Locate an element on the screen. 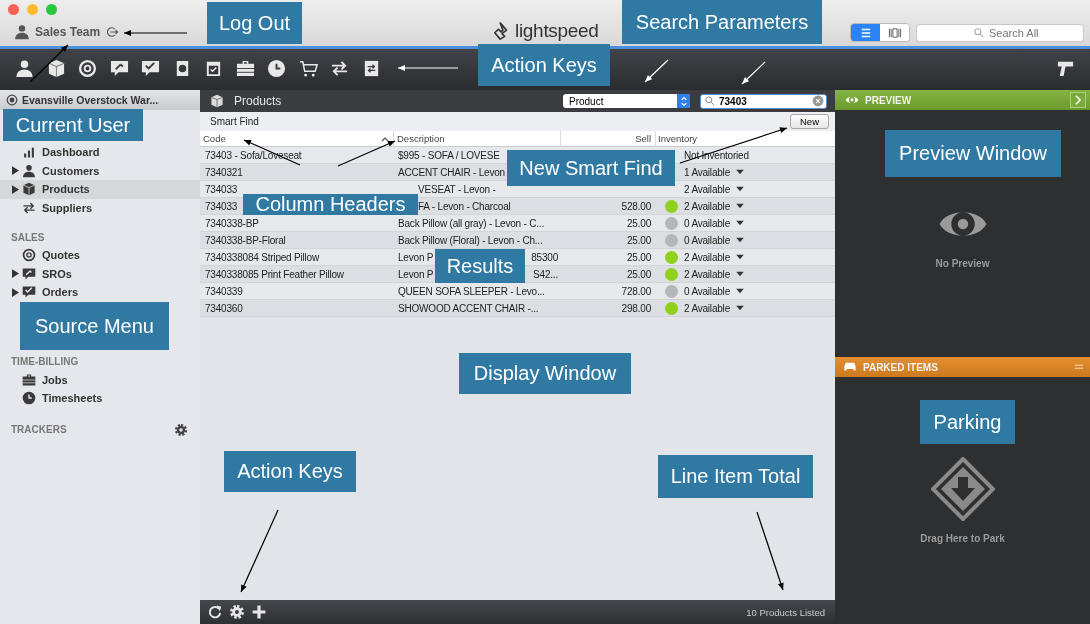  column-header: Inventory is located at coordinates (678, 138).